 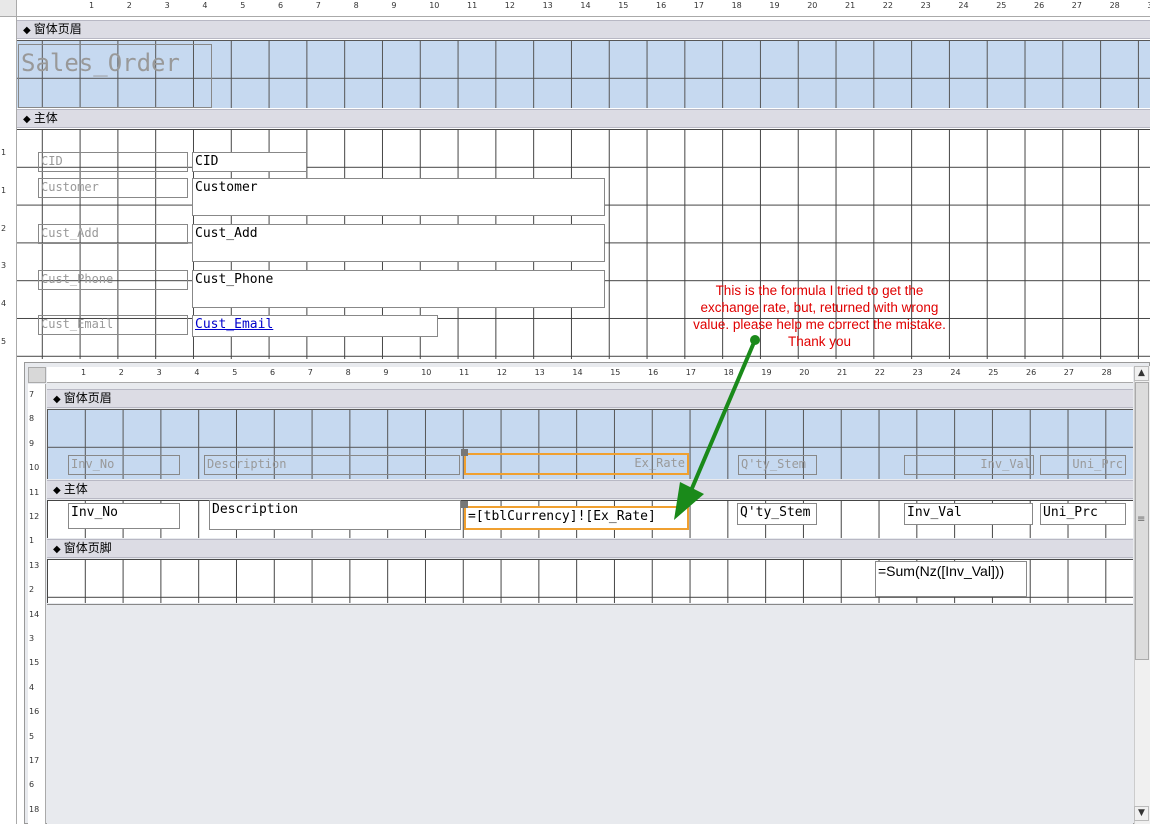 What do you see at coordinates (113, 188) in the screenshot?
I see `customer-label: Customer` at bounding box center [113, 188].